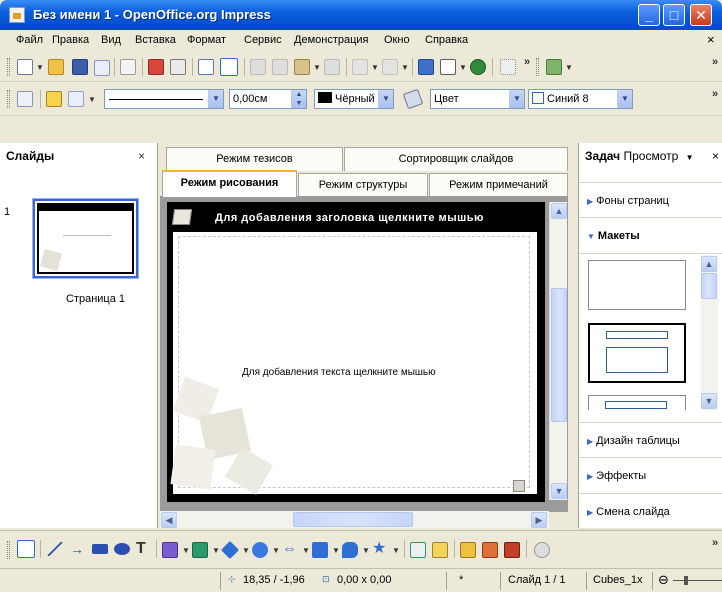  Describe the element at coordinates (76, 99) in the screenshot. I see `arrow-style-icon` at that location.